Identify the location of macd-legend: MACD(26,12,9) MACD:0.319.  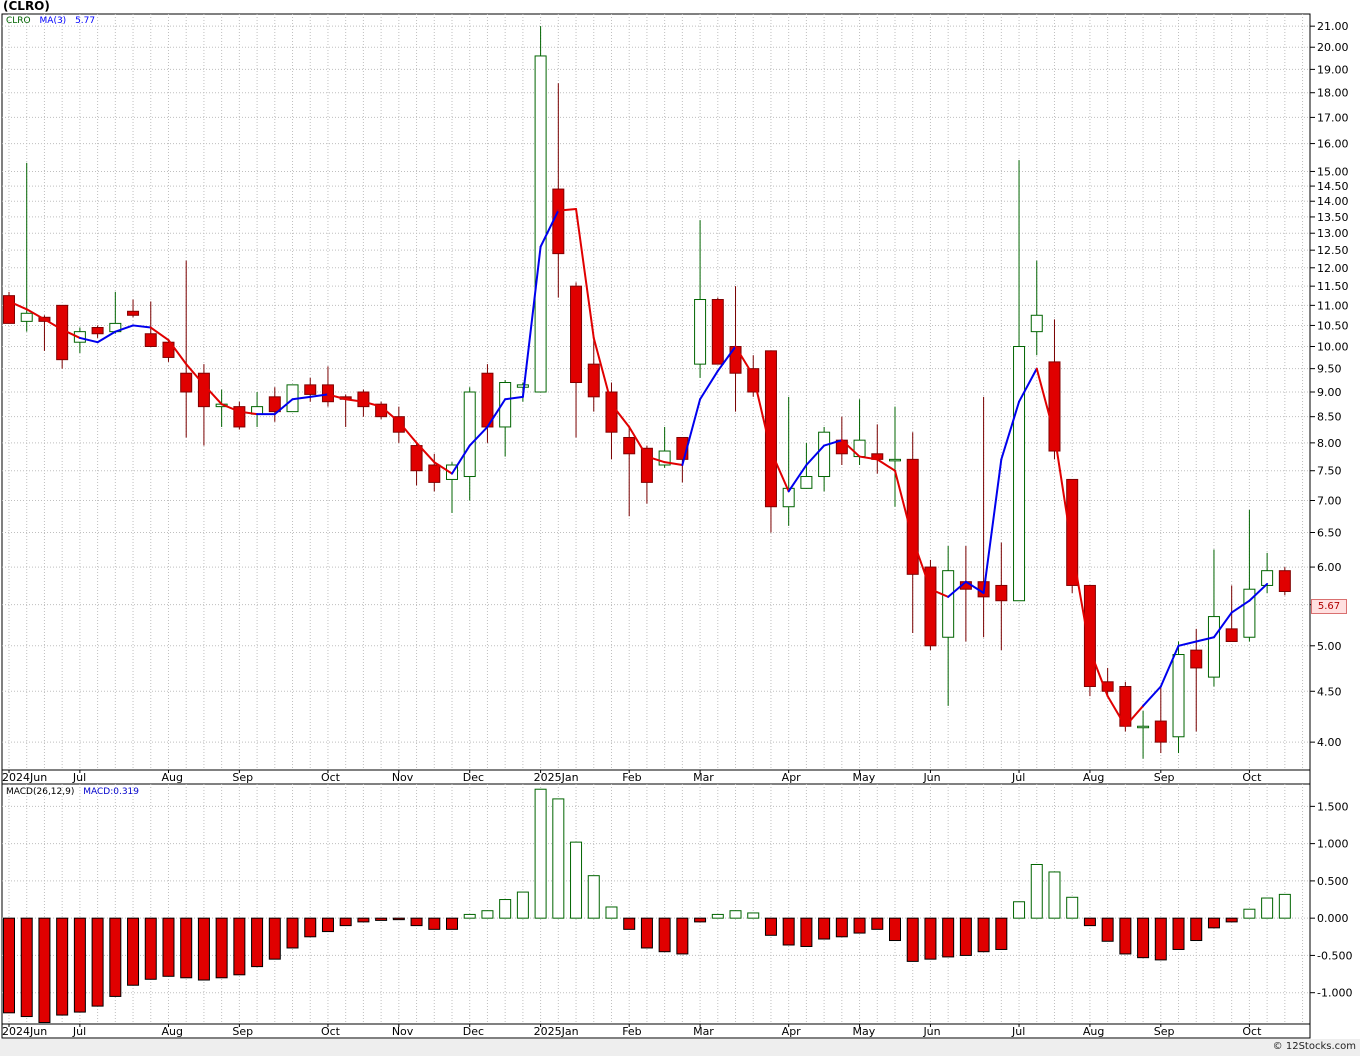
(72, 792).